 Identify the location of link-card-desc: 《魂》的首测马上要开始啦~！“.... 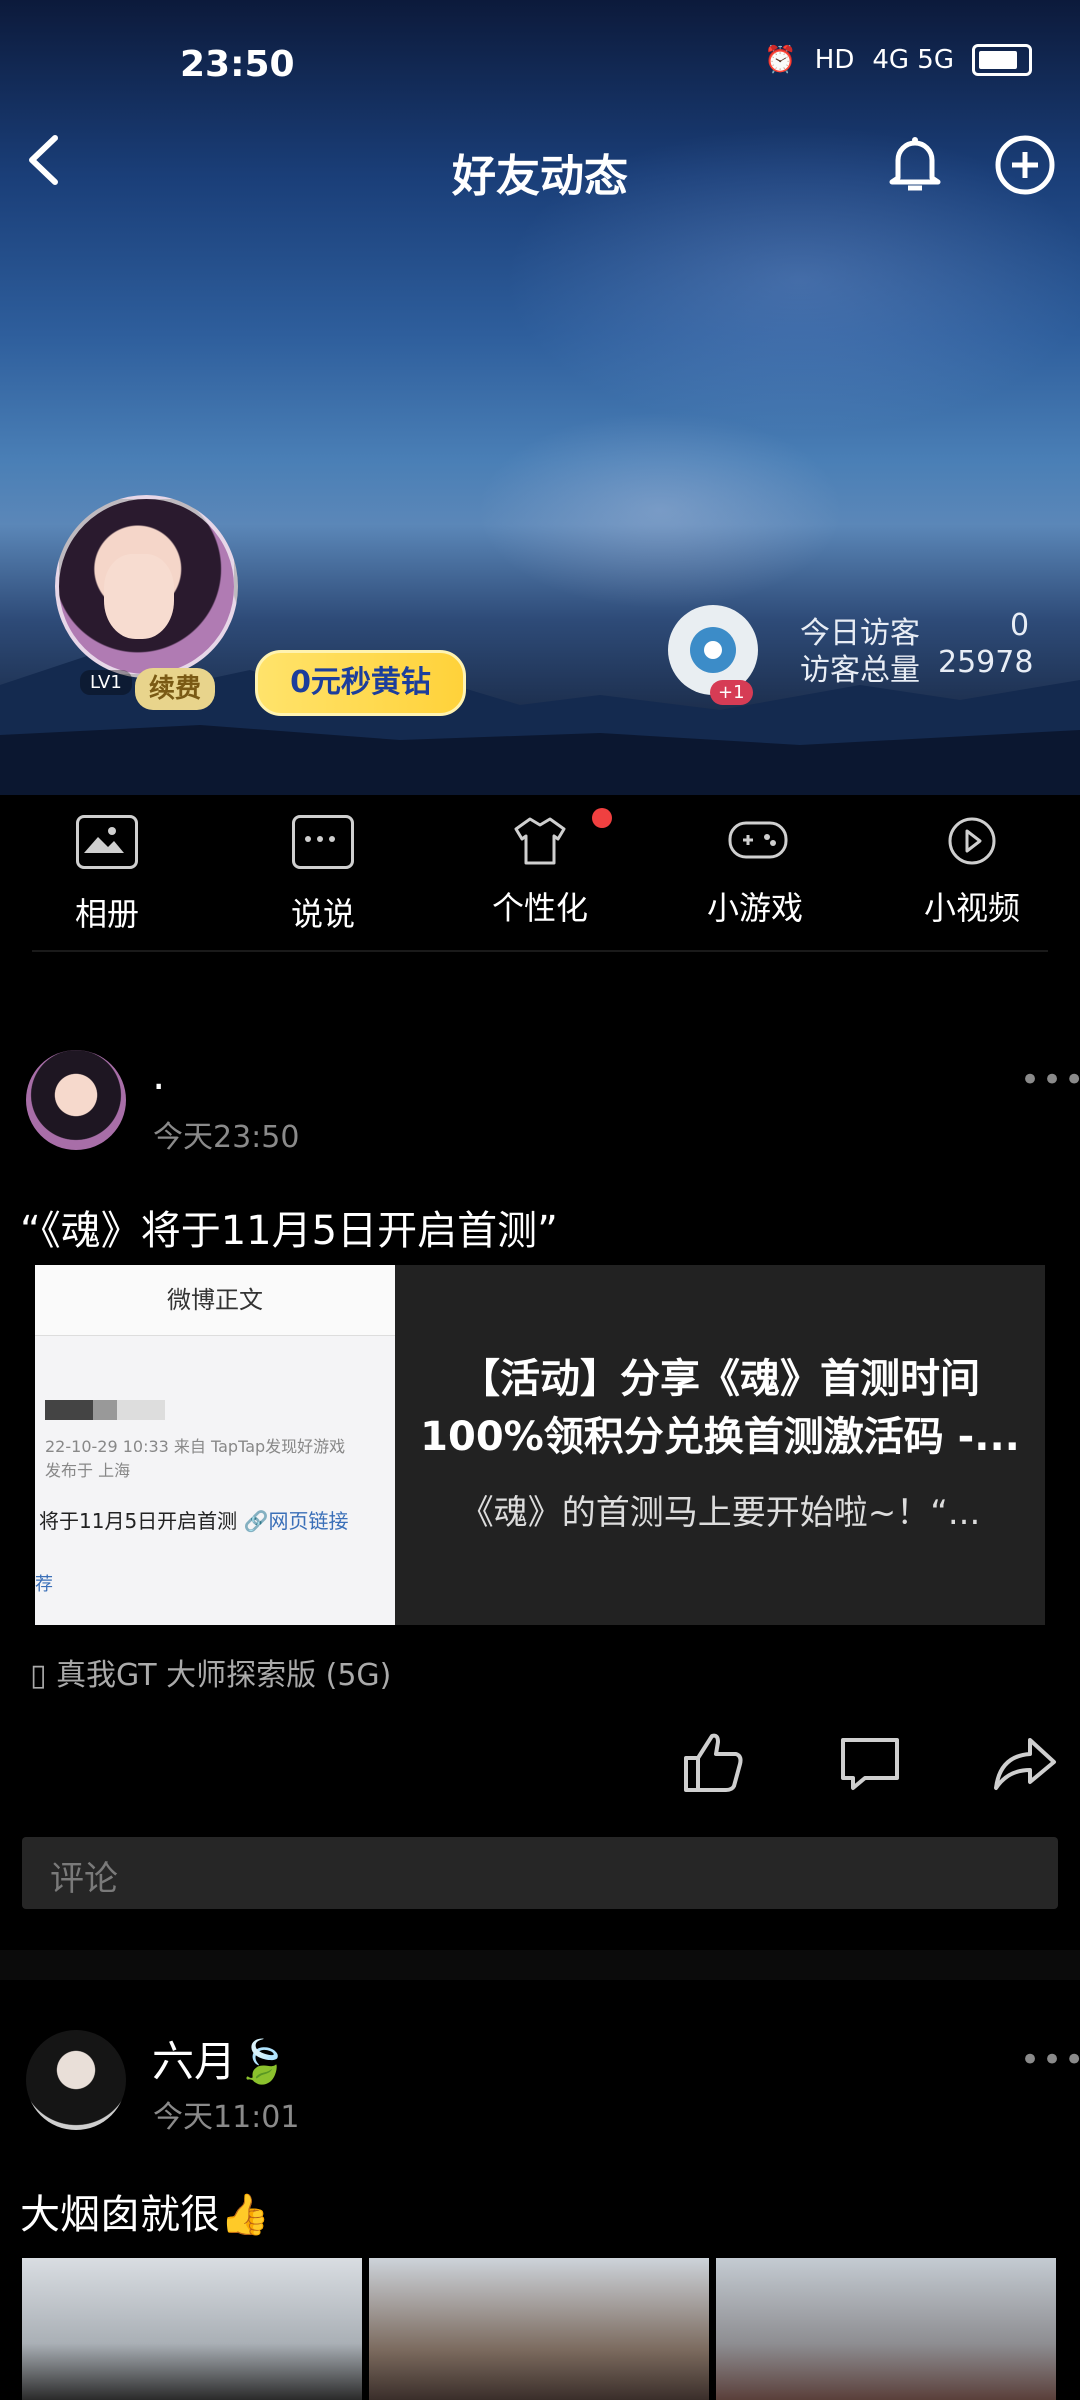
(720, 1513).